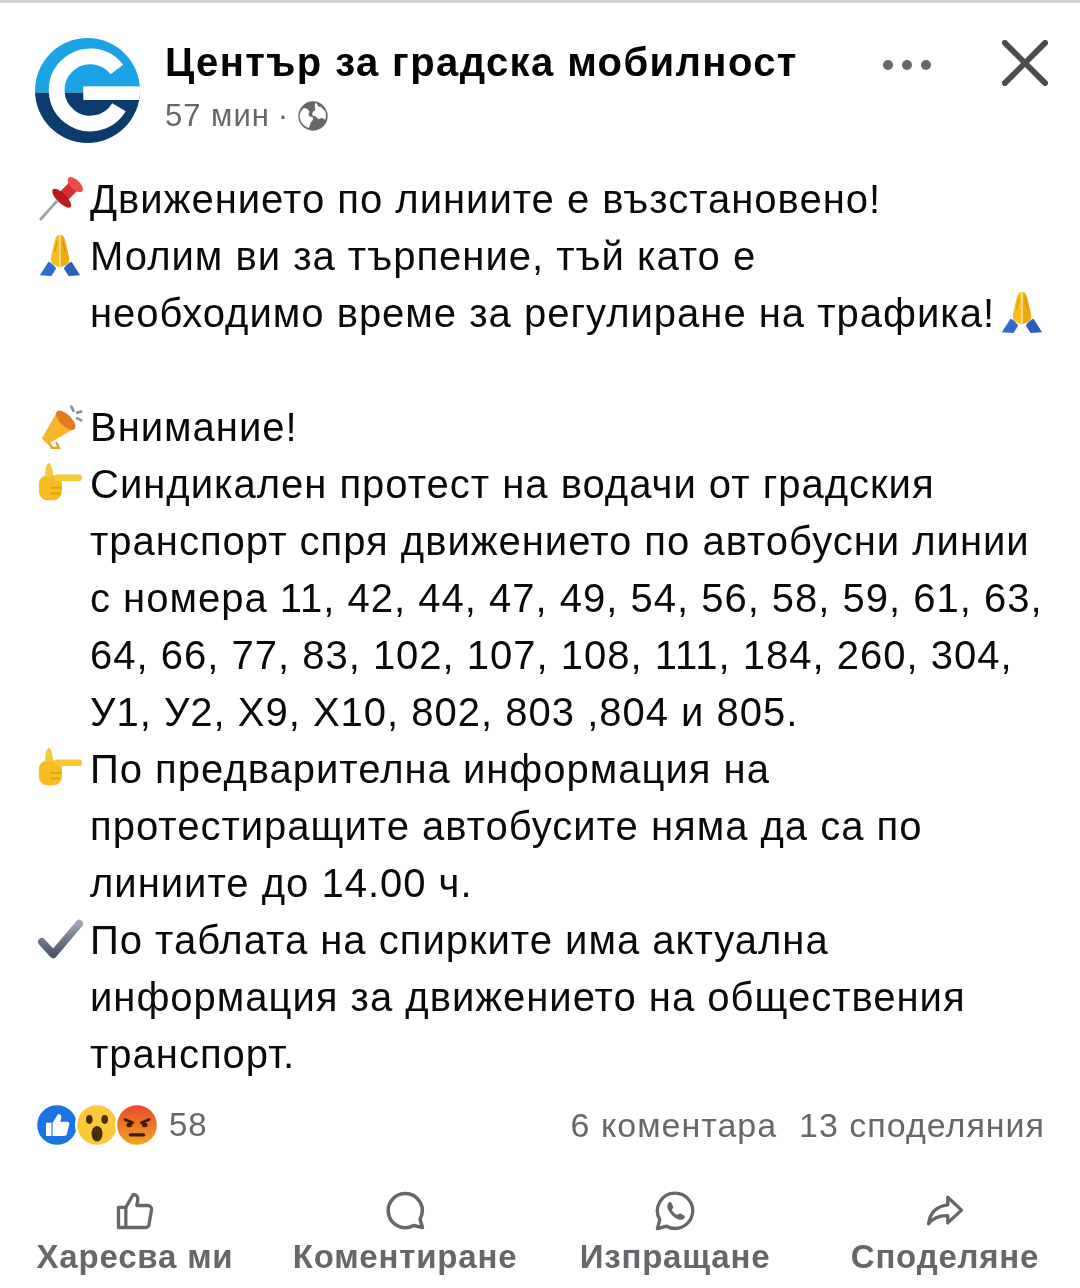 This screenshot has width=1080, height=1288. I want to click on reaction-count: 58, so click(188, 1125).